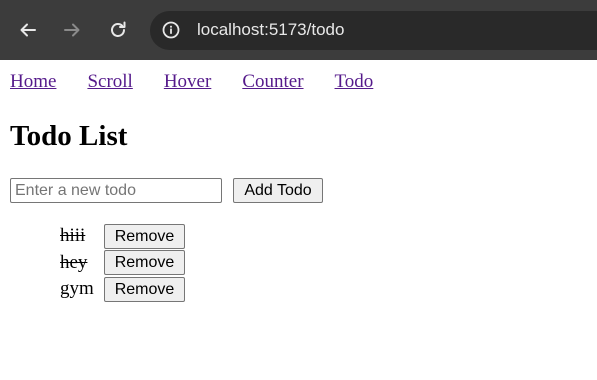 Image resolution: width=597 pixels, height=380 pixels. I want to click on forward-arrow-icon, so click(72, 30).